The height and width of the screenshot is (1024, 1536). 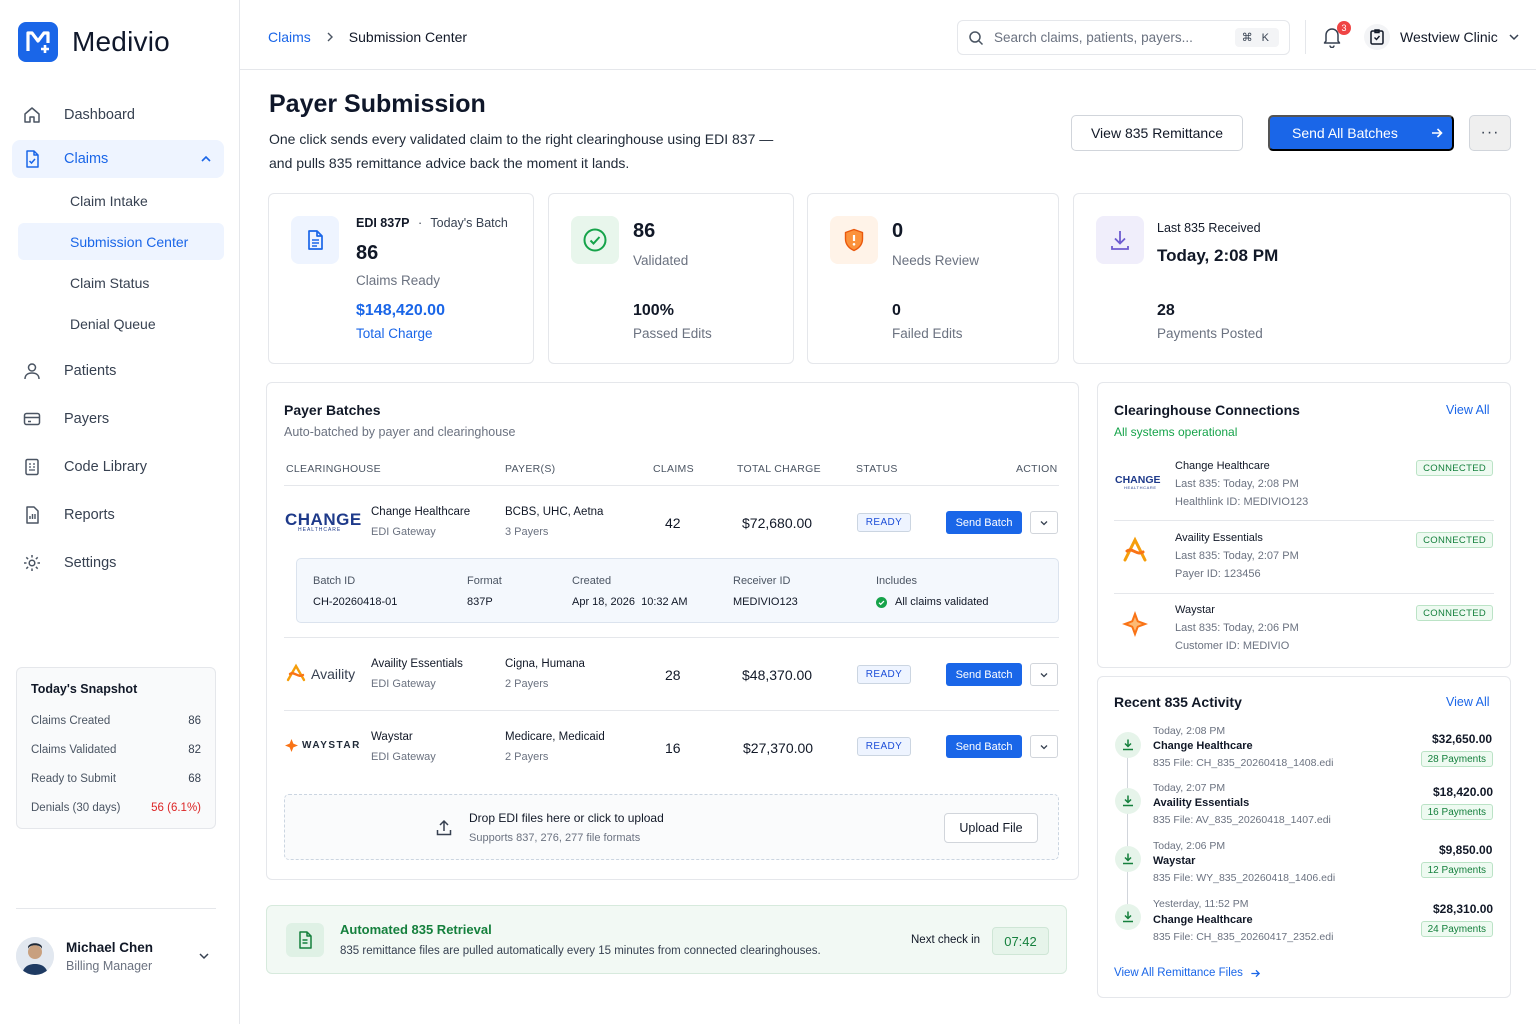 I want to click on activity-time: Today, 2:06 PM, so click(x=1189, y=846).